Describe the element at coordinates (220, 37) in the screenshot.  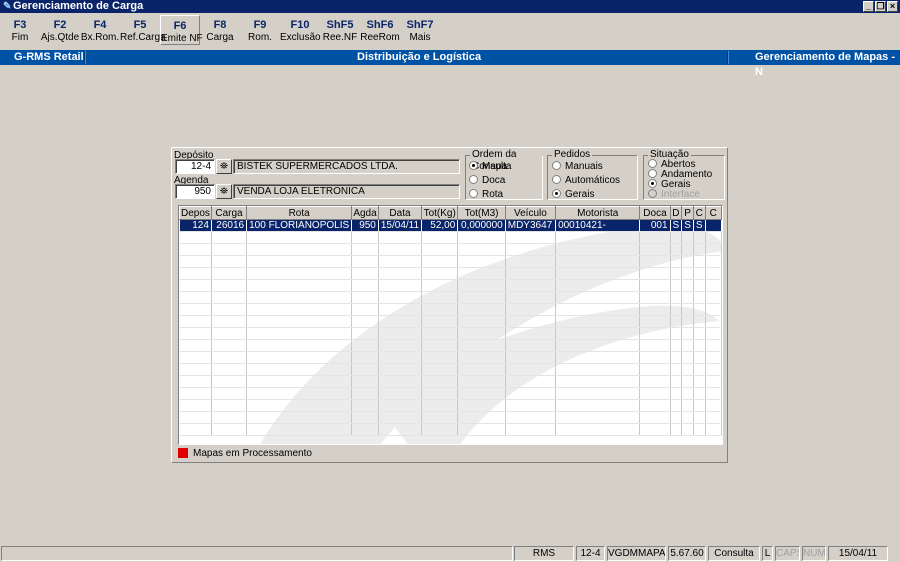
I see `tb-label: Carga` at that location.